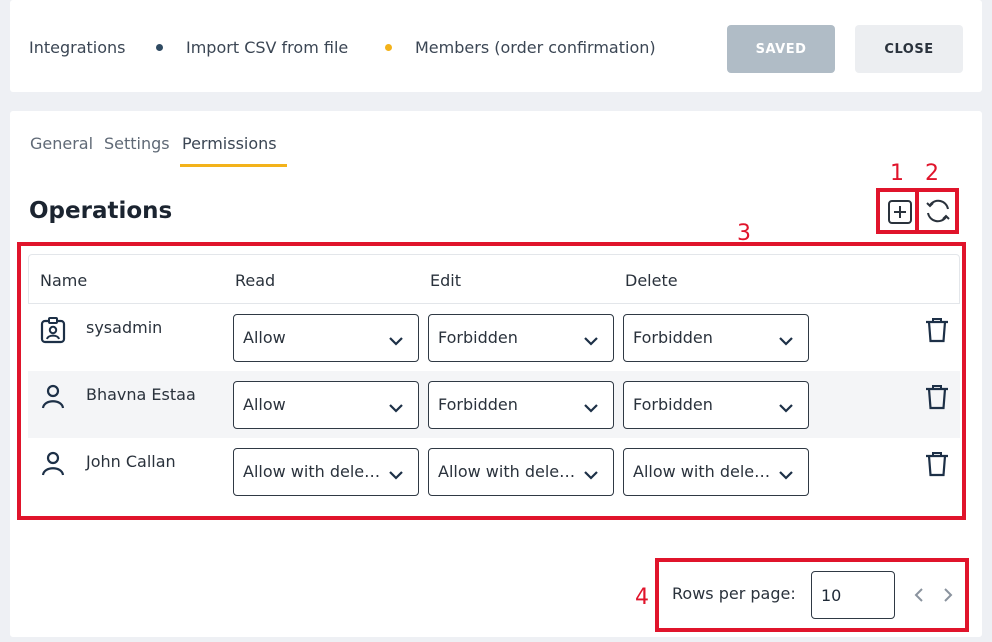 Image resolution: width=992 pixels, height=642 pixels. Describe the element at coordinates (897, 173) in the screenshot. I see `annotation-number-1: 1` at that location.